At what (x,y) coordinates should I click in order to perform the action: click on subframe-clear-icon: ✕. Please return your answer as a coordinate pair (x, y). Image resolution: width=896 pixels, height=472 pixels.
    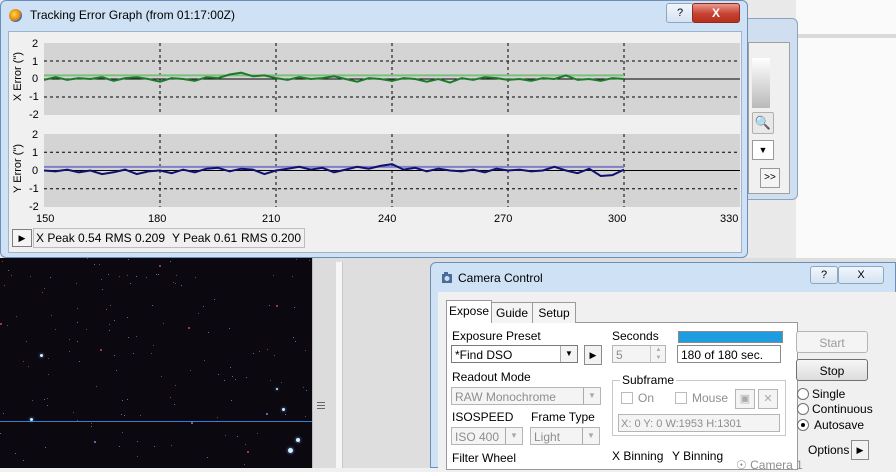
    Looking at the image, I should click on (768, 399).